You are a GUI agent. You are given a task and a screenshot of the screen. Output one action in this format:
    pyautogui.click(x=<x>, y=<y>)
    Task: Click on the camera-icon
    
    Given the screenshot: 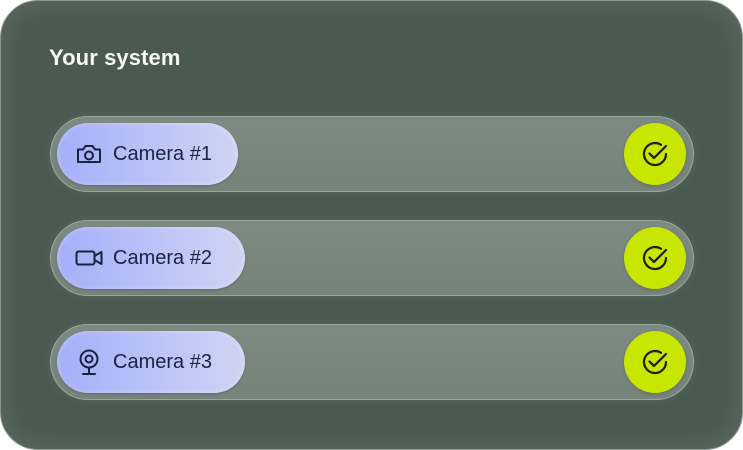 What is the action you would take?
    pyautogui.click(x=89, y=154)
    